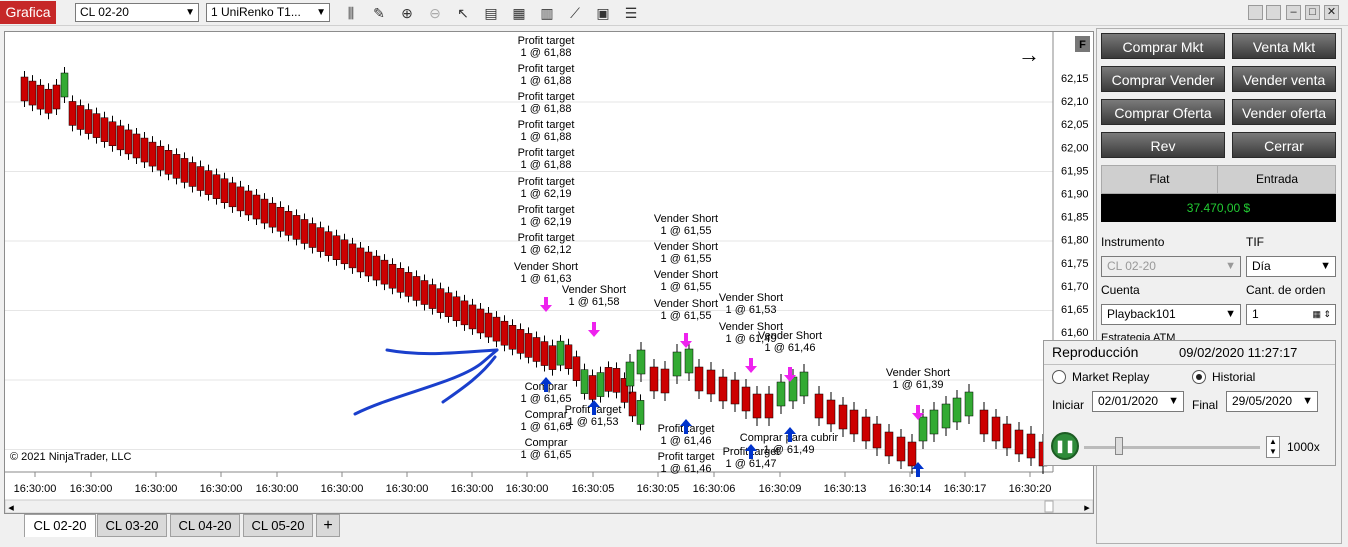 This screenshot has width=1348, height=547. What do you see at coordinates (435, 13) in the screenshot?
I see `zoom-out-icon: ⊖` at bounding box center [435, 13].